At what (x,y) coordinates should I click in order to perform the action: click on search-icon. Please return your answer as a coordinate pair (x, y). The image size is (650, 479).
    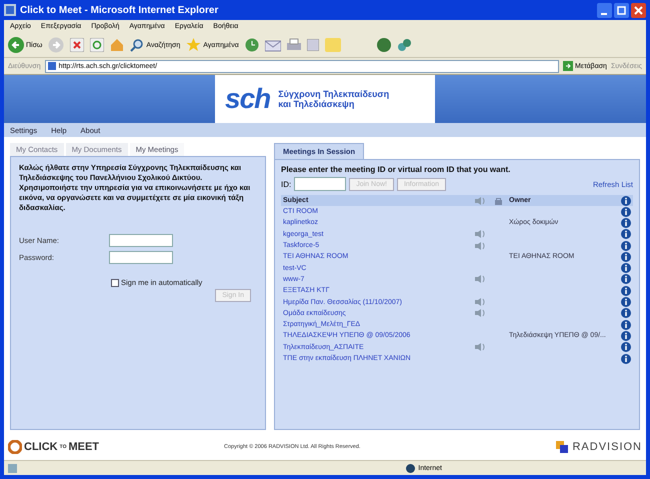
    Looking at the image, I should click on (137, 45).